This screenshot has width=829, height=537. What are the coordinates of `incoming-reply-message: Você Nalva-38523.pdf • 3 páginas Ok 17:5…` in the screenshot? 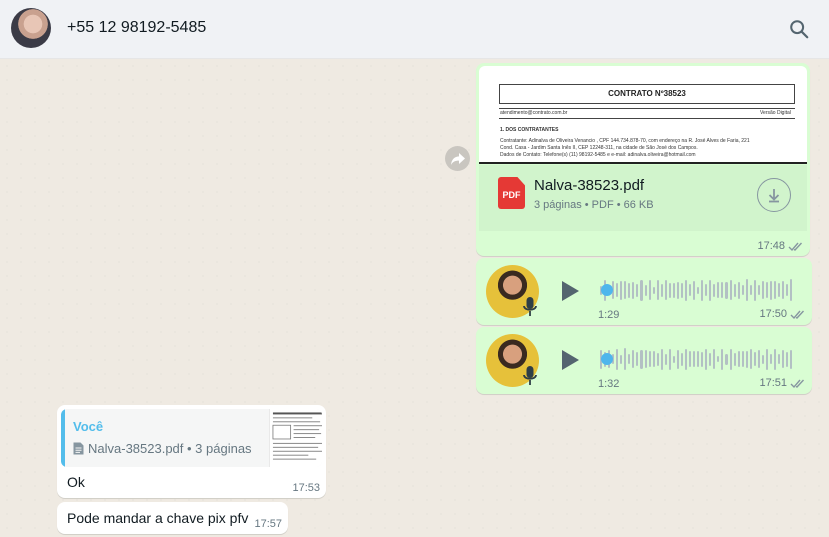 It's located at (191, 451).